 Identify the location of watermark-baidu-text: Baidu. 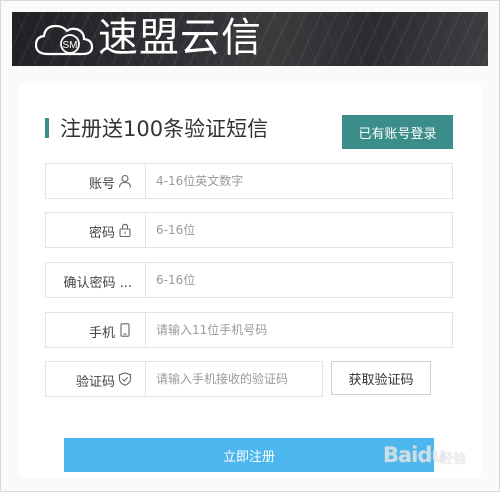
(414, 455).